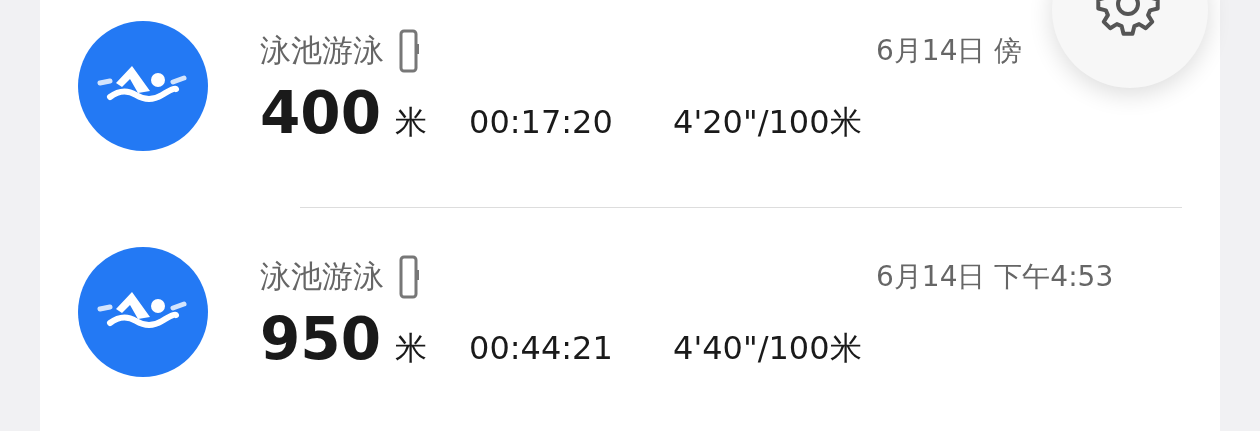 The height and width of the screenshot is (431, 1260). I want to click on distance-value: 950, so click(321, 339).